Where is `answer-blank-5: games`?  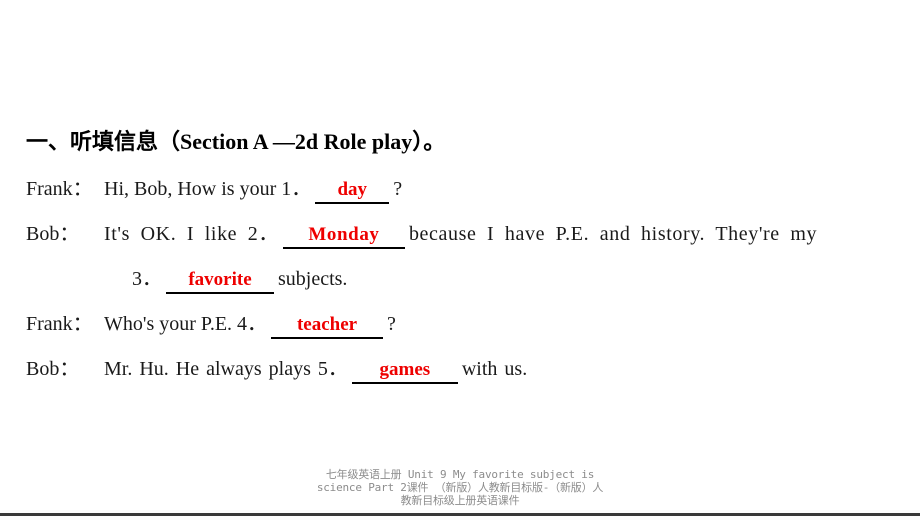 answer-blank-5: games is located at coordinates (404, 371).